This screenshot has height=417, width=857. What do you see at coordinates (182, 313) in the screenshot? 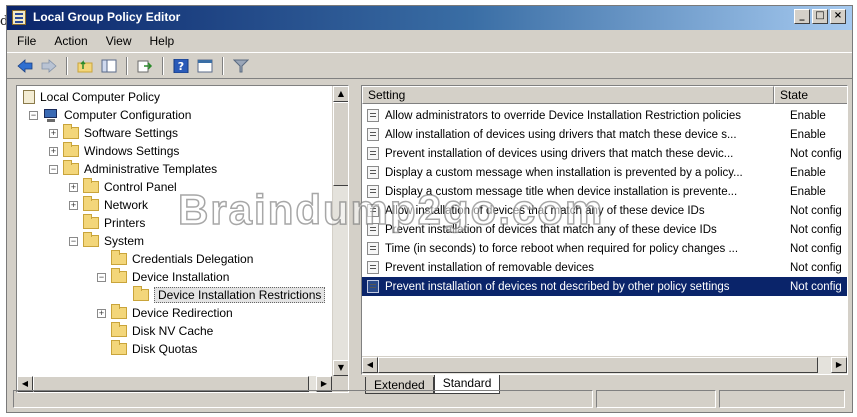
I see `tree-item-label: Device Redirection` at bounding box center [182, 313].